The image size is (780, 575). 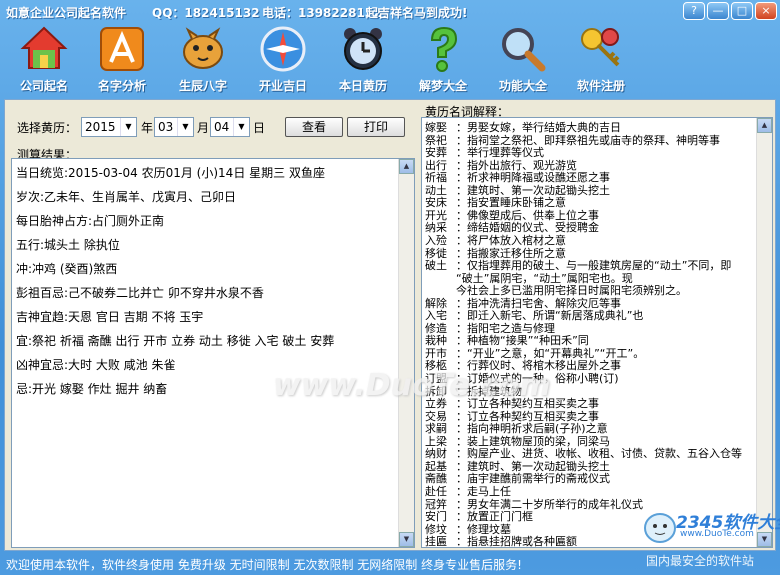 What do you see at coordinates (718, 11) in the screenshot?
I see `minimize-button: —` at bounding box center [718, 11].